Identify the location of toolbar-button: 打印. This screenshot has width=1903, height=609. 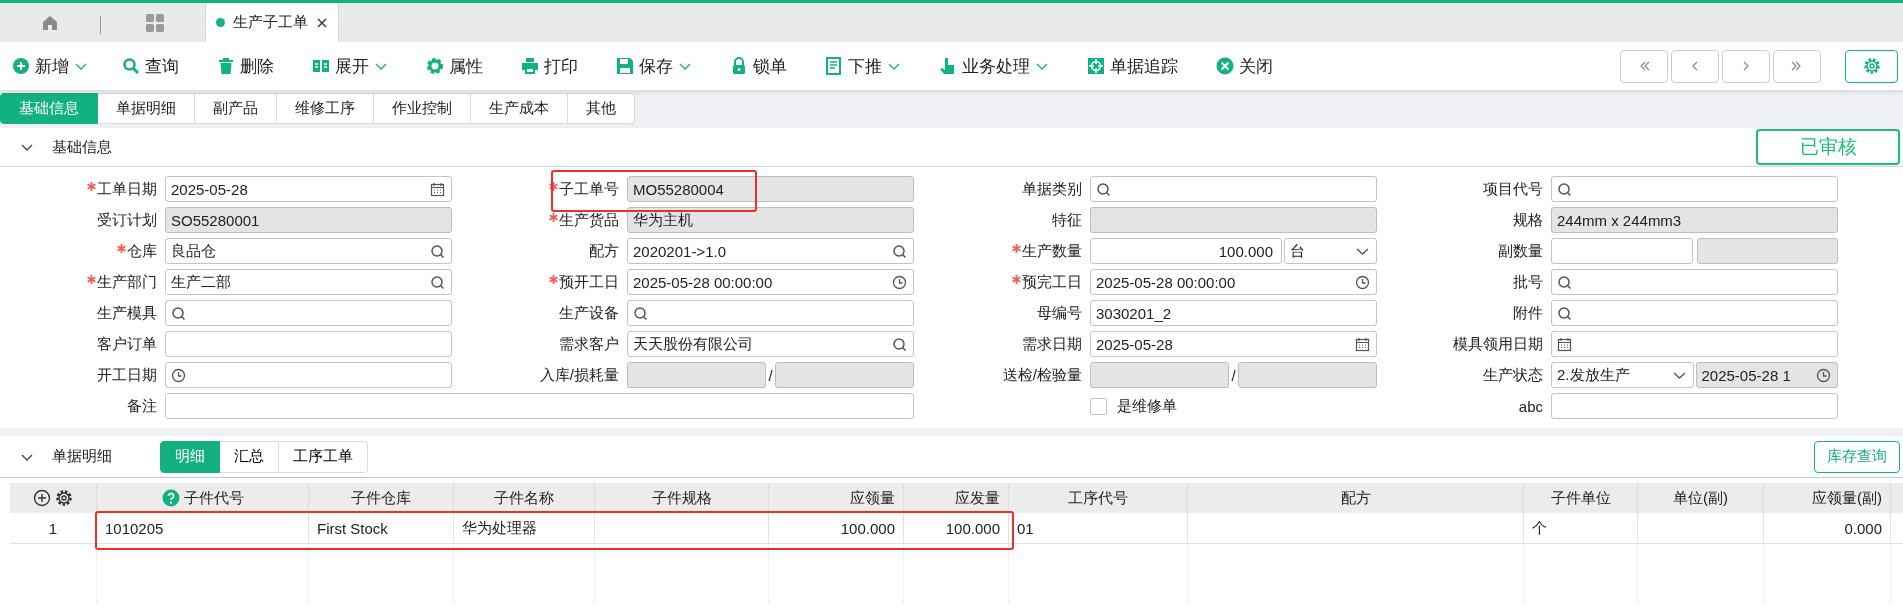
(549, 66).